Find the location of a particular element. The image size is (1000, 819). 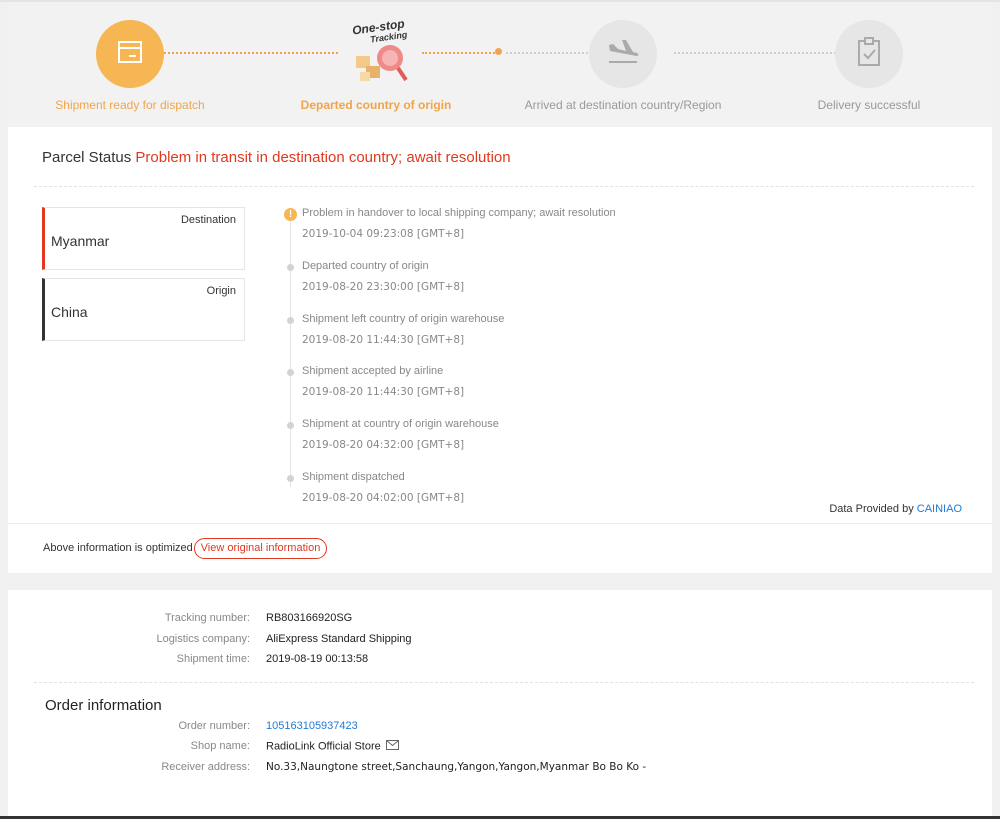

parcel-status-label: Parcel Status is located at coordinates (87, 157).